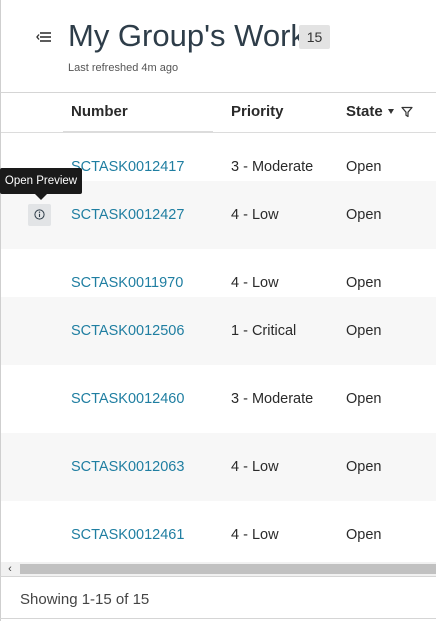 The width and height of the screenshot is (436, 621). I want to click on scroll-left-arrow-icon: ‹, so click(10, 569).